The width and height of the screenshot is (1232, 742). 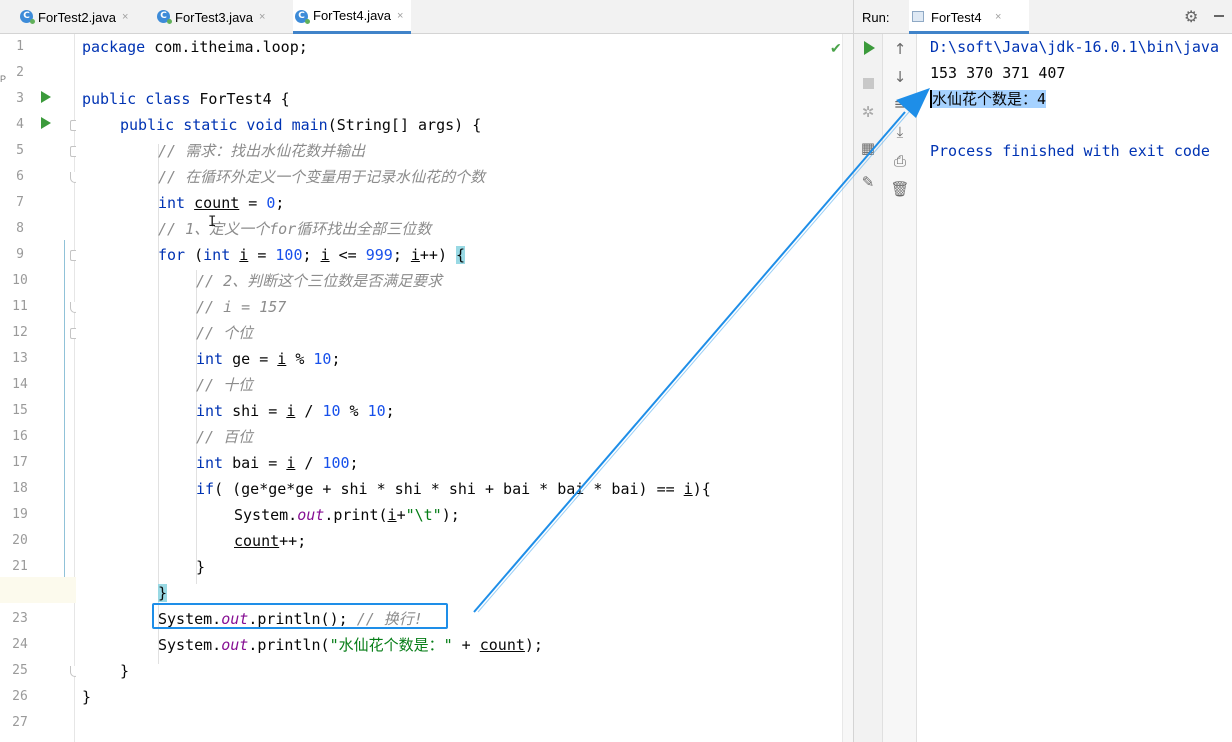 What do you see at coordinates (20, 176) in the screenshot?
I see `line-number: 6` at bounding box center [20, 176].